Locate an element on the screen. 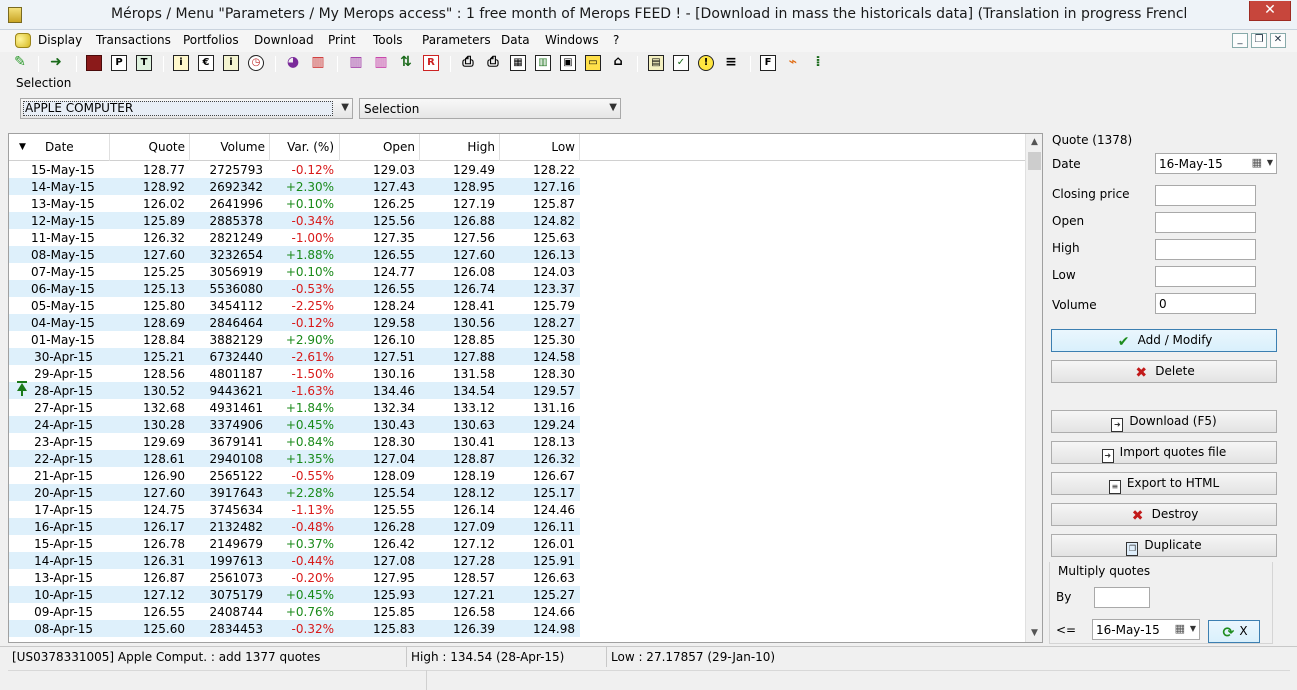 Image resolution: width=1297 pixels, height=690 pixels. closing-price-field is located at coordinates (1205, 195).